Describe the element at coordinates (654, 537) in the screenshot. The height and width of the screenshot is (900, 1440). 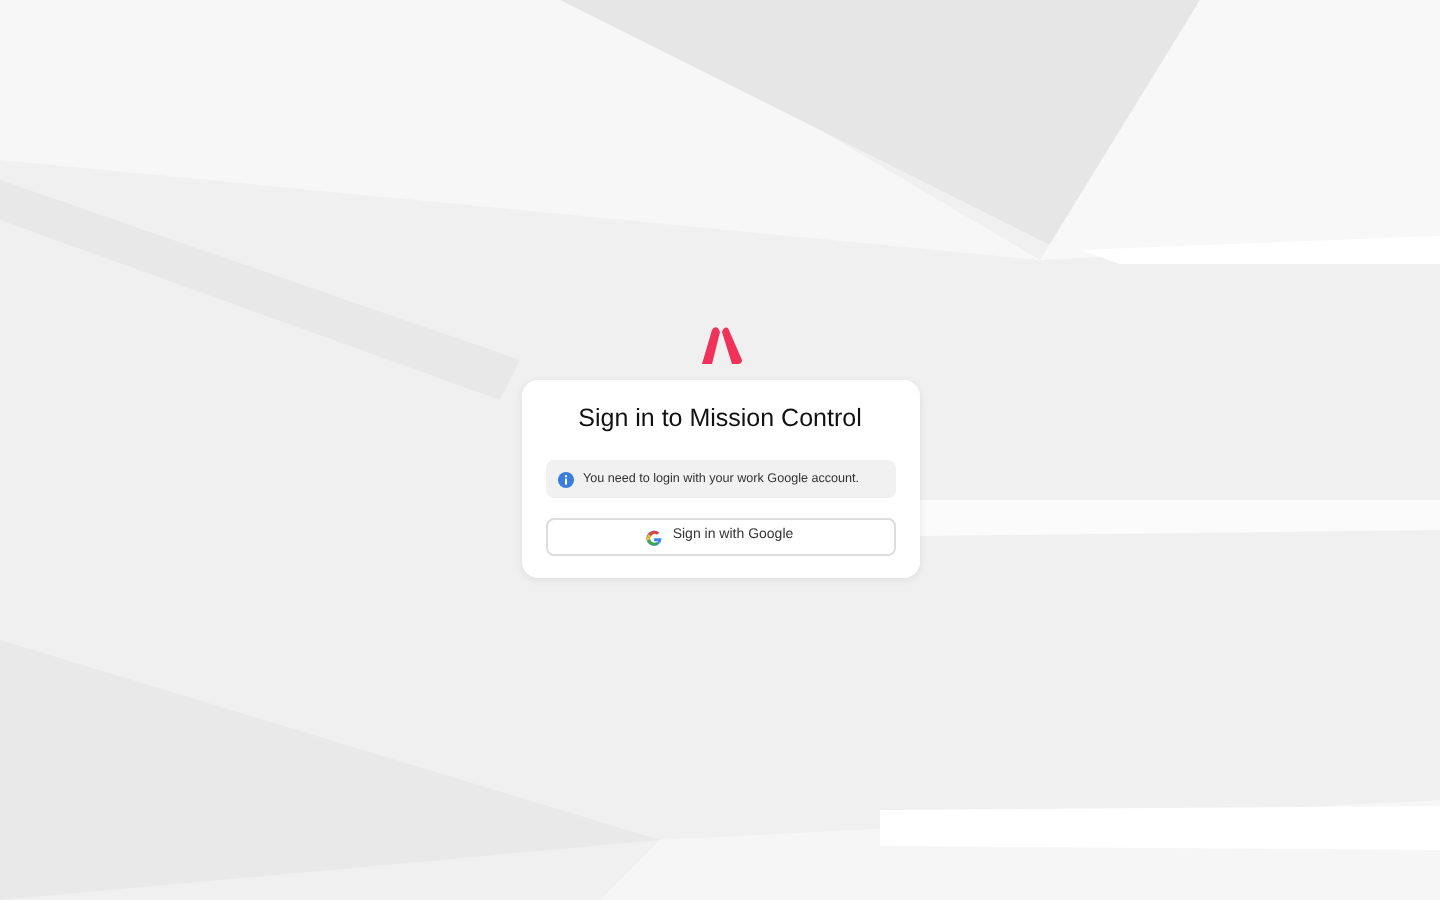
I see `google-icon` at that location.